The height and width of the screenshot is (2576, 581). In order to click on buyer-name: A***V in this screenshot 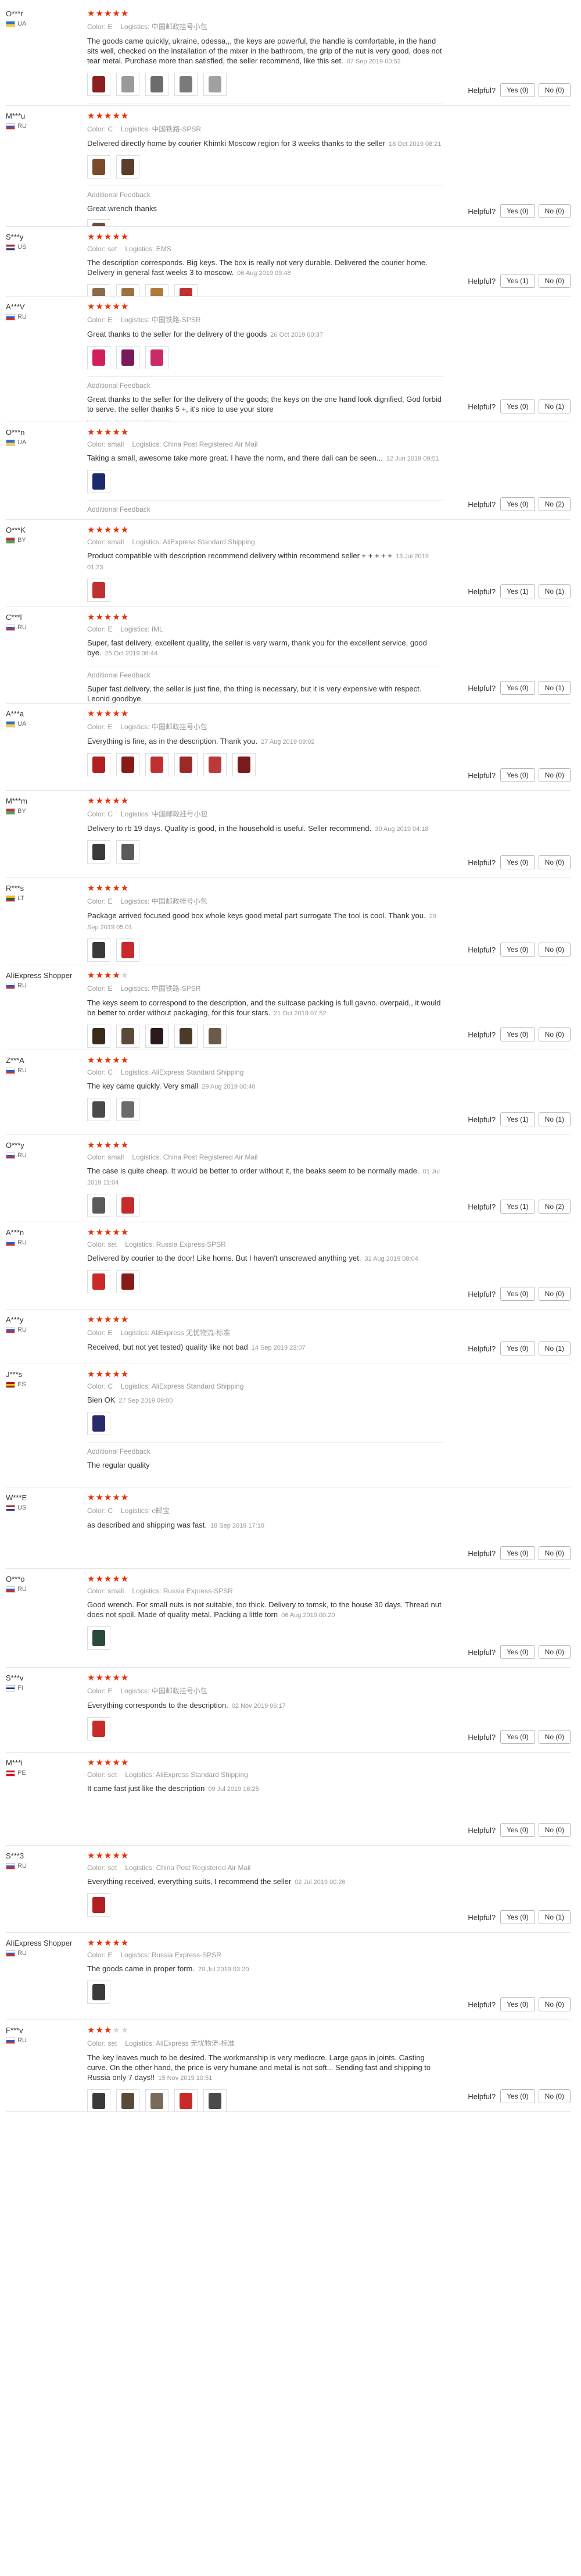, I will do `click(46, 307)`.